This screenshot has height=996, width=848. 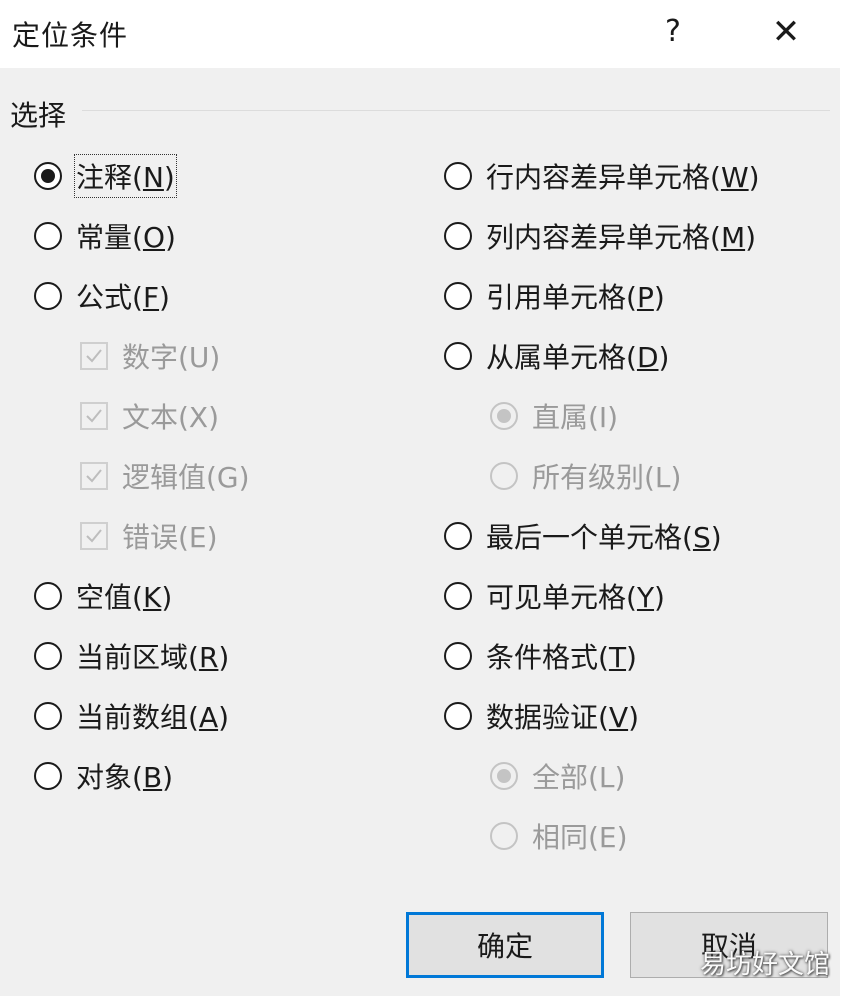 What do you see at coordinates (504, 416) in the screenshot?
I see `radio-direct-only` at bounding box center [504, 416].